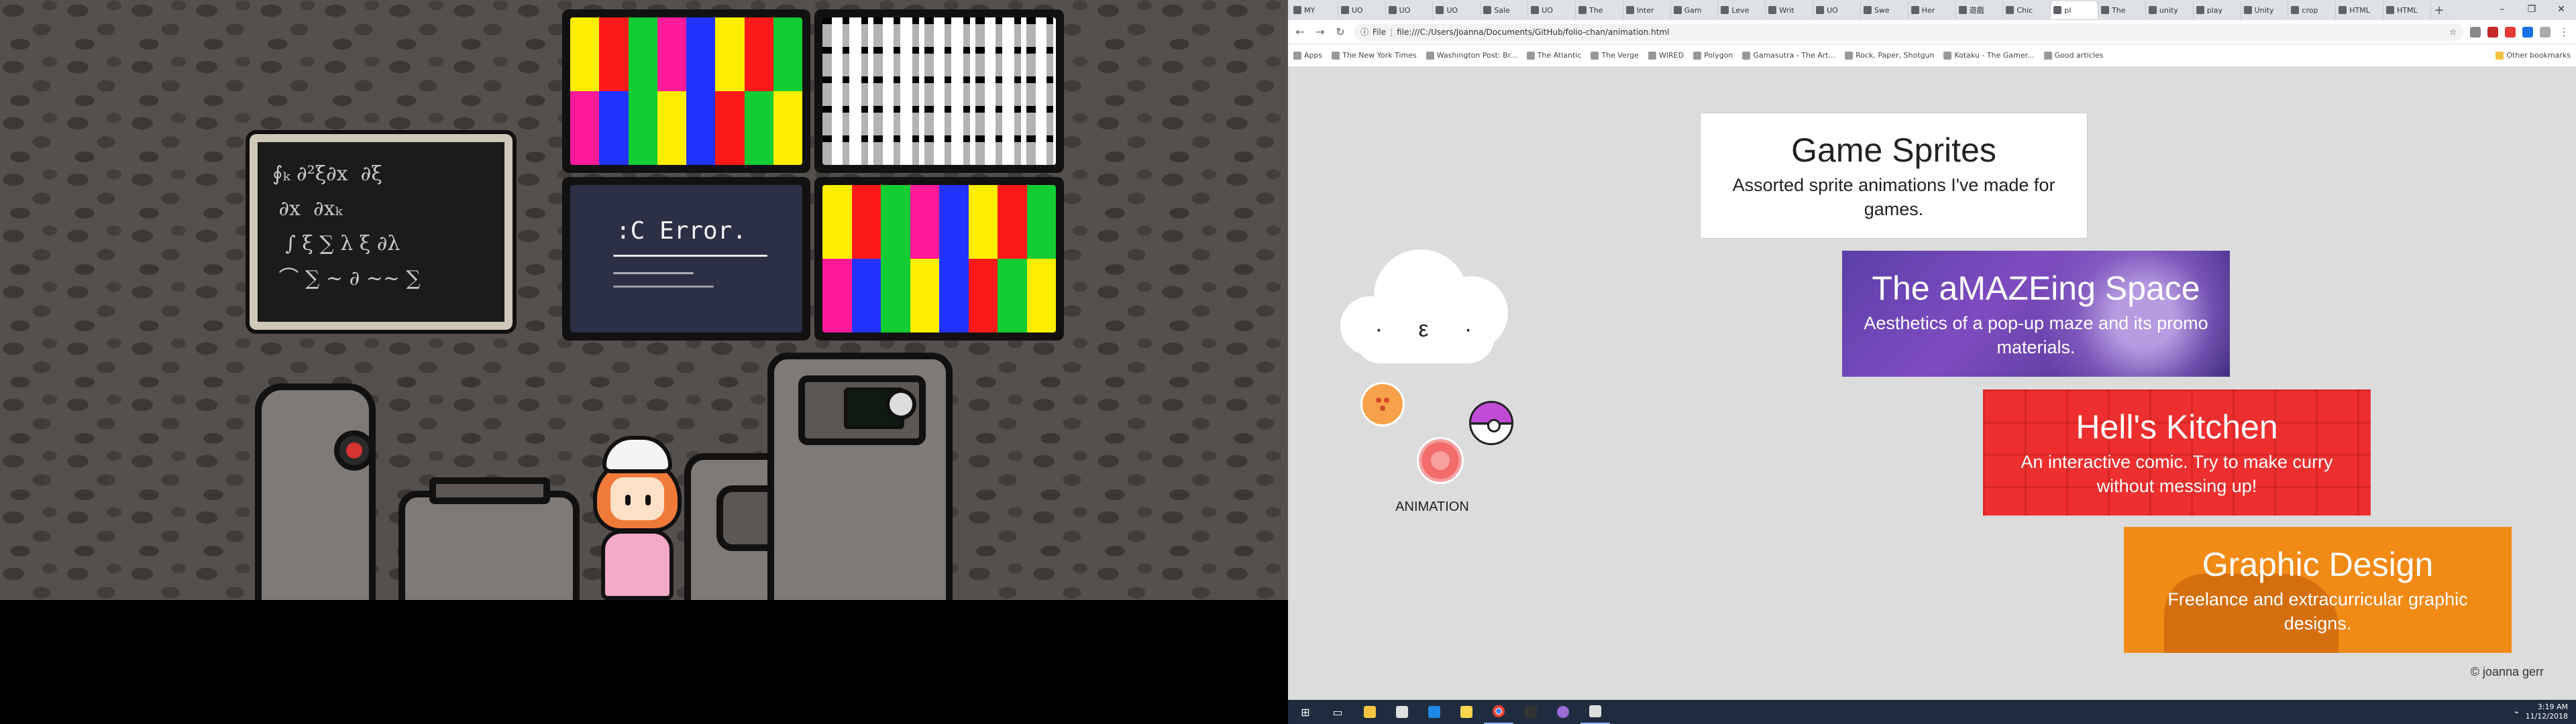  What do you see at coordinates (2265, 10) in the screenshot?
I see `browser-tab: Unity` at bounding box center [2265, 10].